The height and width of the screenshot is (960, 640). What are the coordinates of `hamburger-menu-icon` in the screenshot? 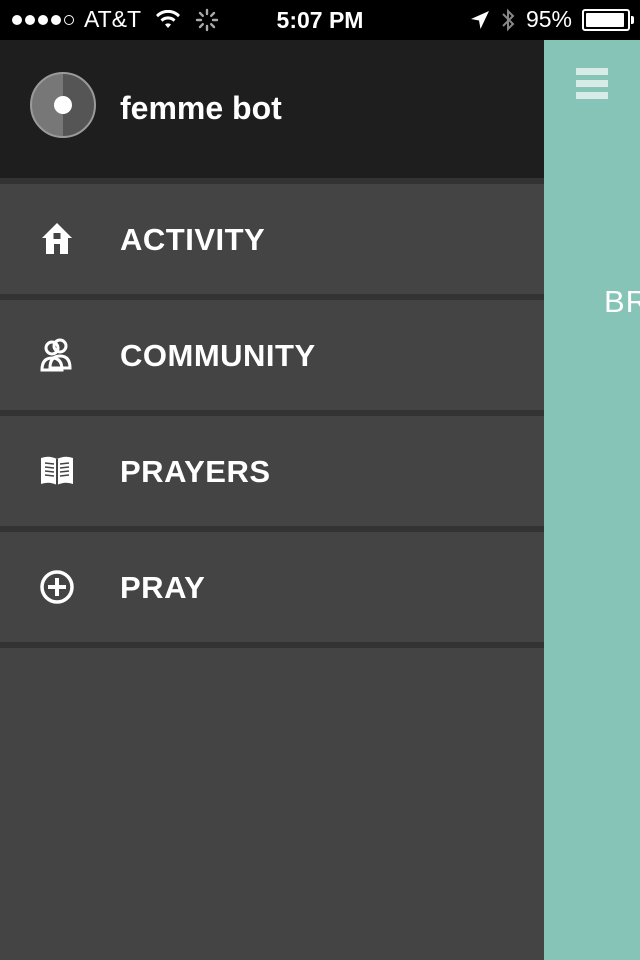 It's located at (592, 84).